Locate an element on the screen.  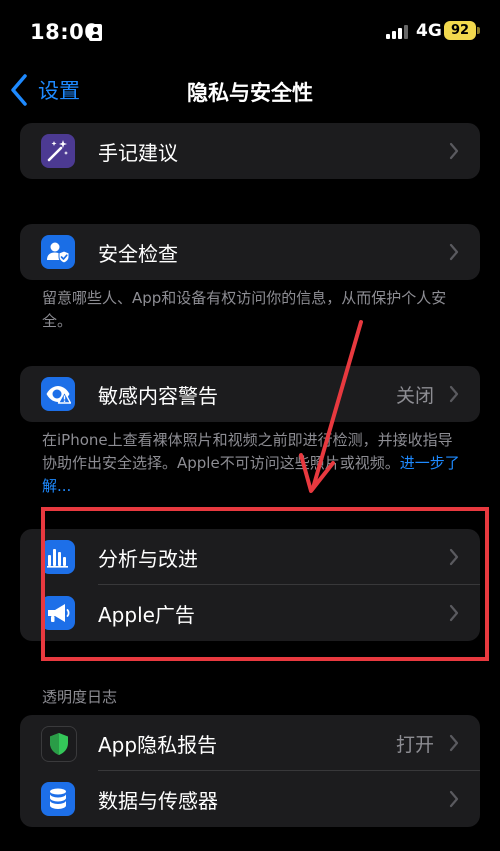
safety-check-footer: 留意哪些人、App和设备有权访问你的信息，从而保护个人安全。 is located at coordinates (244, 309).